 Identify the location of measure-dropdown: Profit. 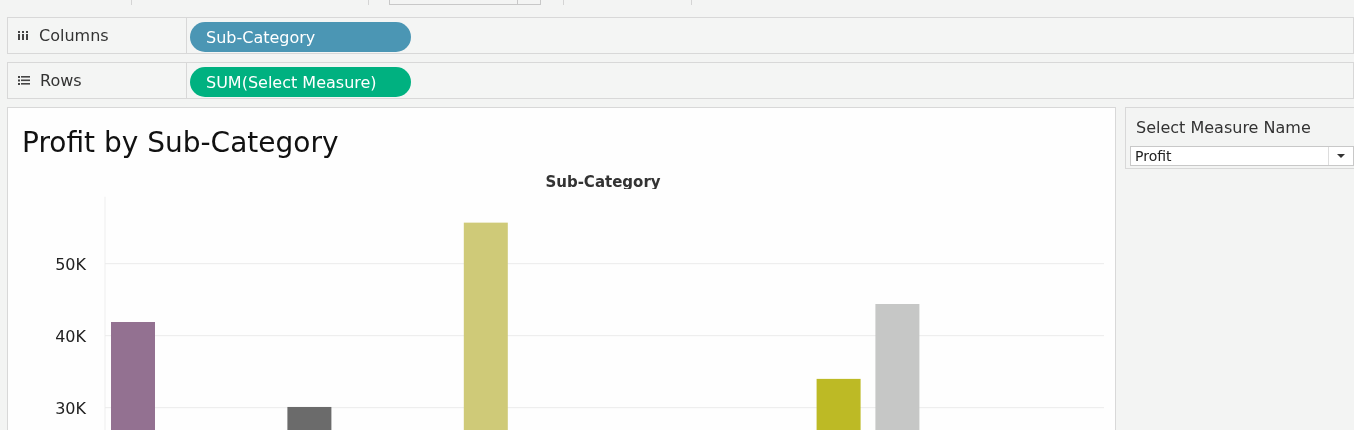
(1242, 156).